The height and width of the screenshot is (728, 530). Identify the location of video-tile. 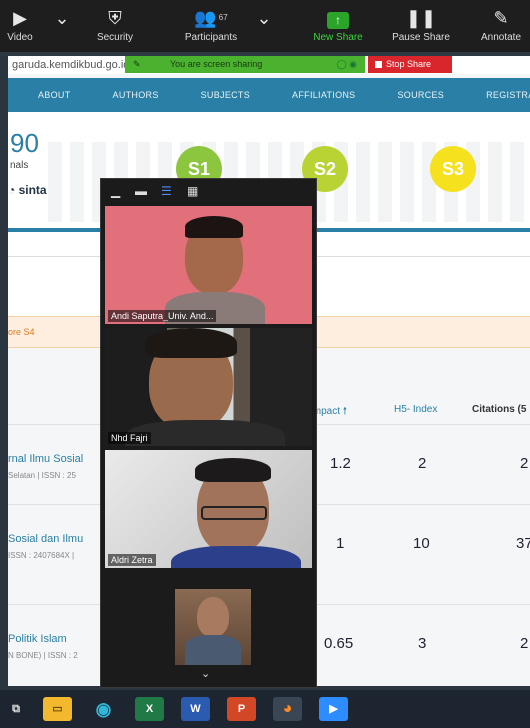
(208, 624).